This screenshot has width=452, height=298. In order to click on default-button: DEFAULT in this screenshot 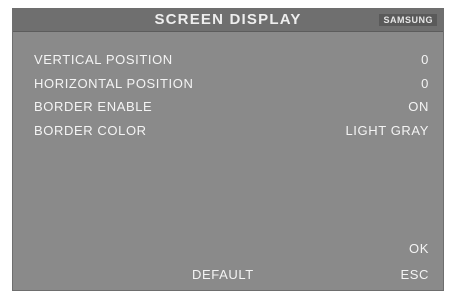, I will do `click(223, 274)`.